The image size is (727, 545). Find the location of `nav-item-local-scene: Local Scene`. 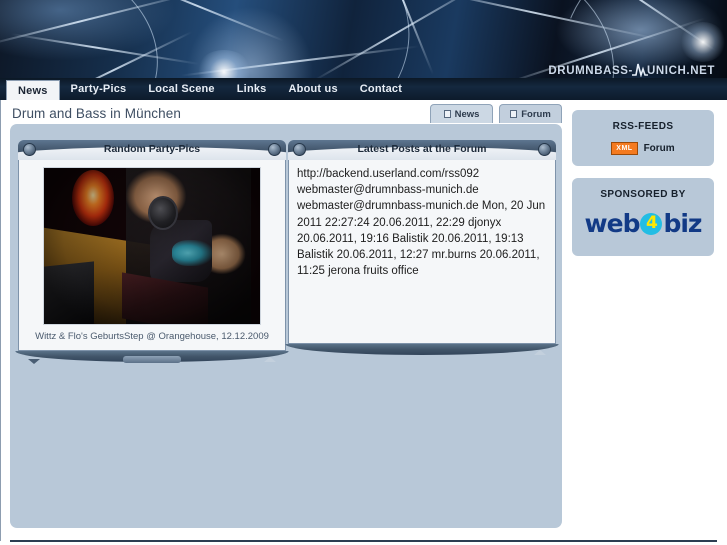

nav-item-local-scene: Local Scene is located at coordinates (181, 89).